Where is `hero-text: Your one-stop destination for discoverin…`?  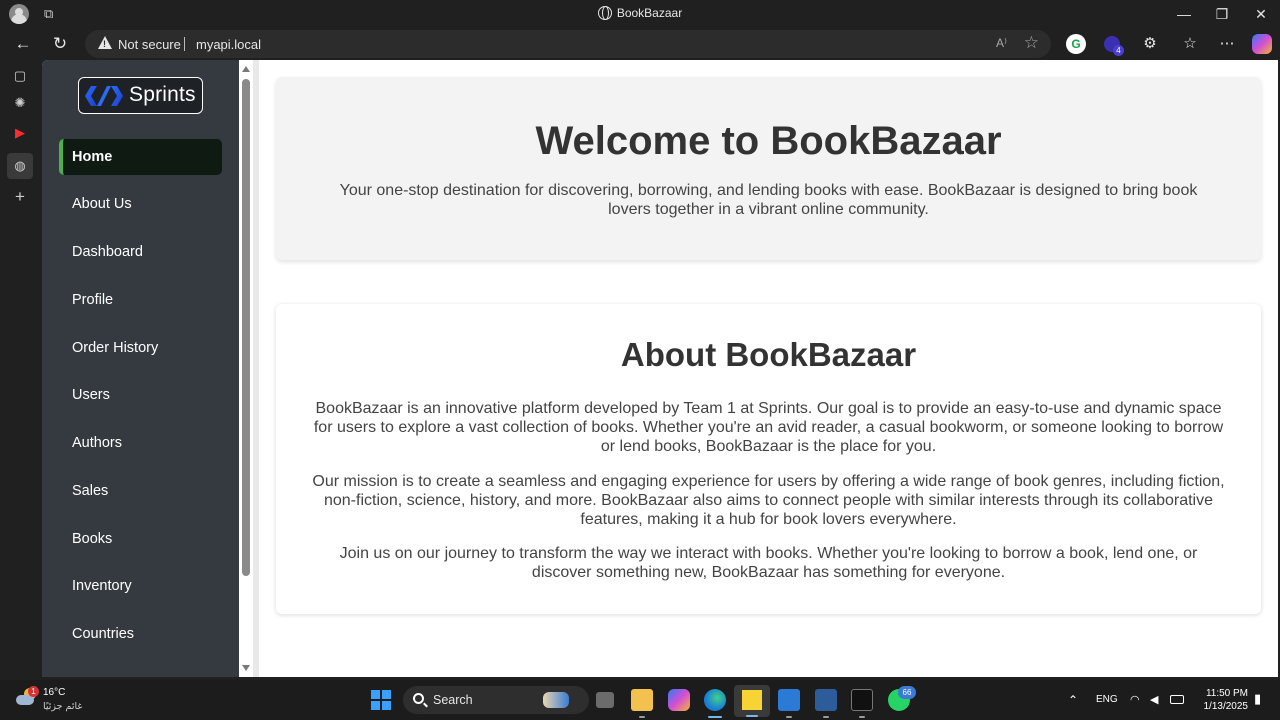
hero-text: Your one-stop destination for discoverin… is located at coordinates (768, 200).